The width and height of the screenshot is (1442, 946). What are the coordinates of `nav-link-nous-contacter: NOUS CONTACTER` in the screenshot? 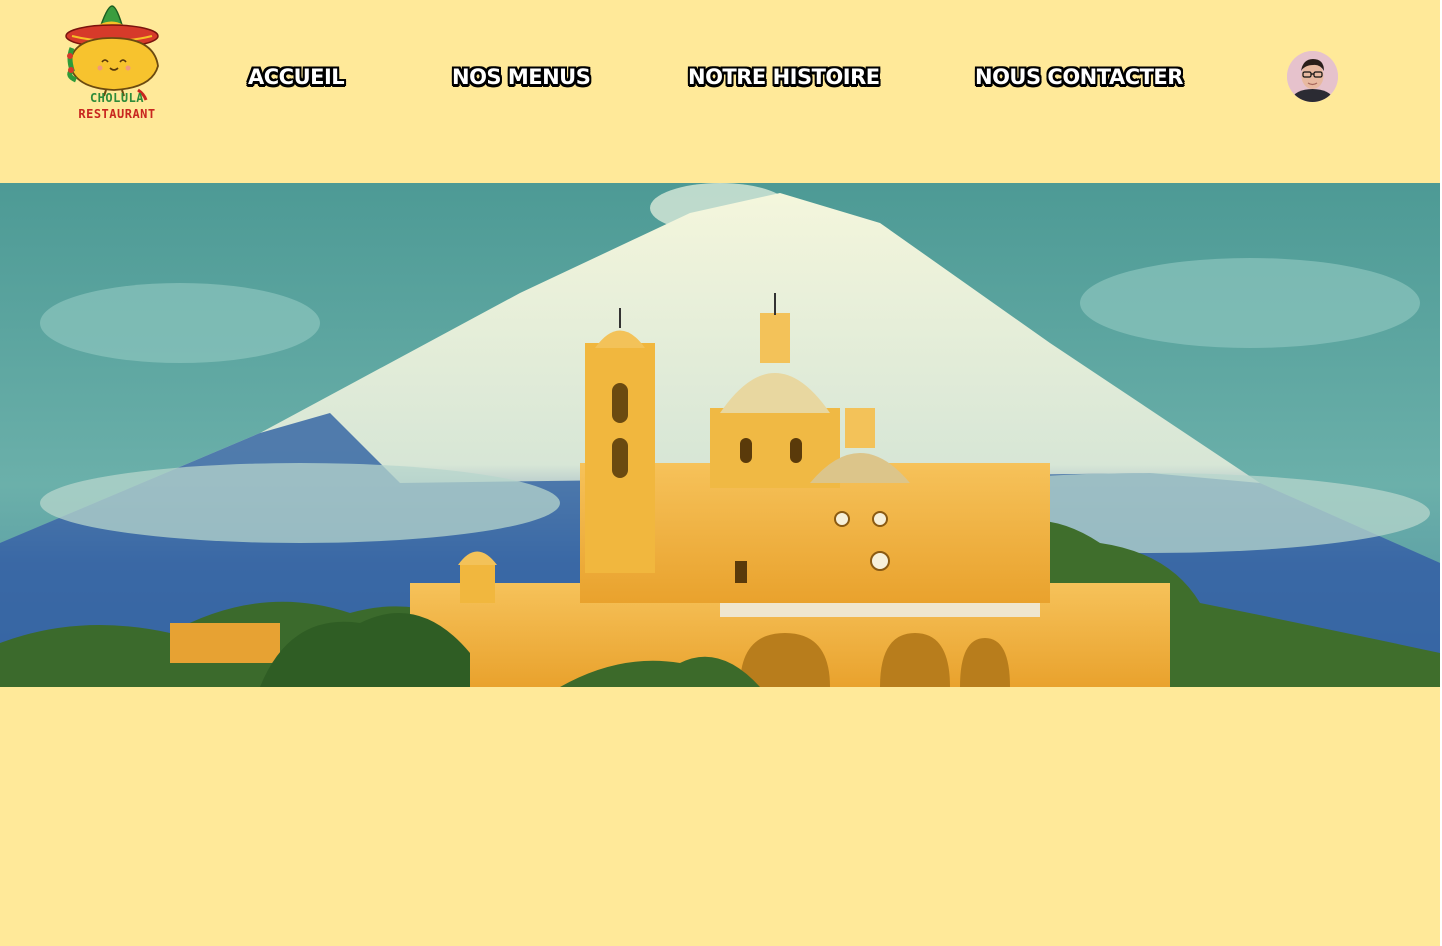 It's located at (1079, 77).